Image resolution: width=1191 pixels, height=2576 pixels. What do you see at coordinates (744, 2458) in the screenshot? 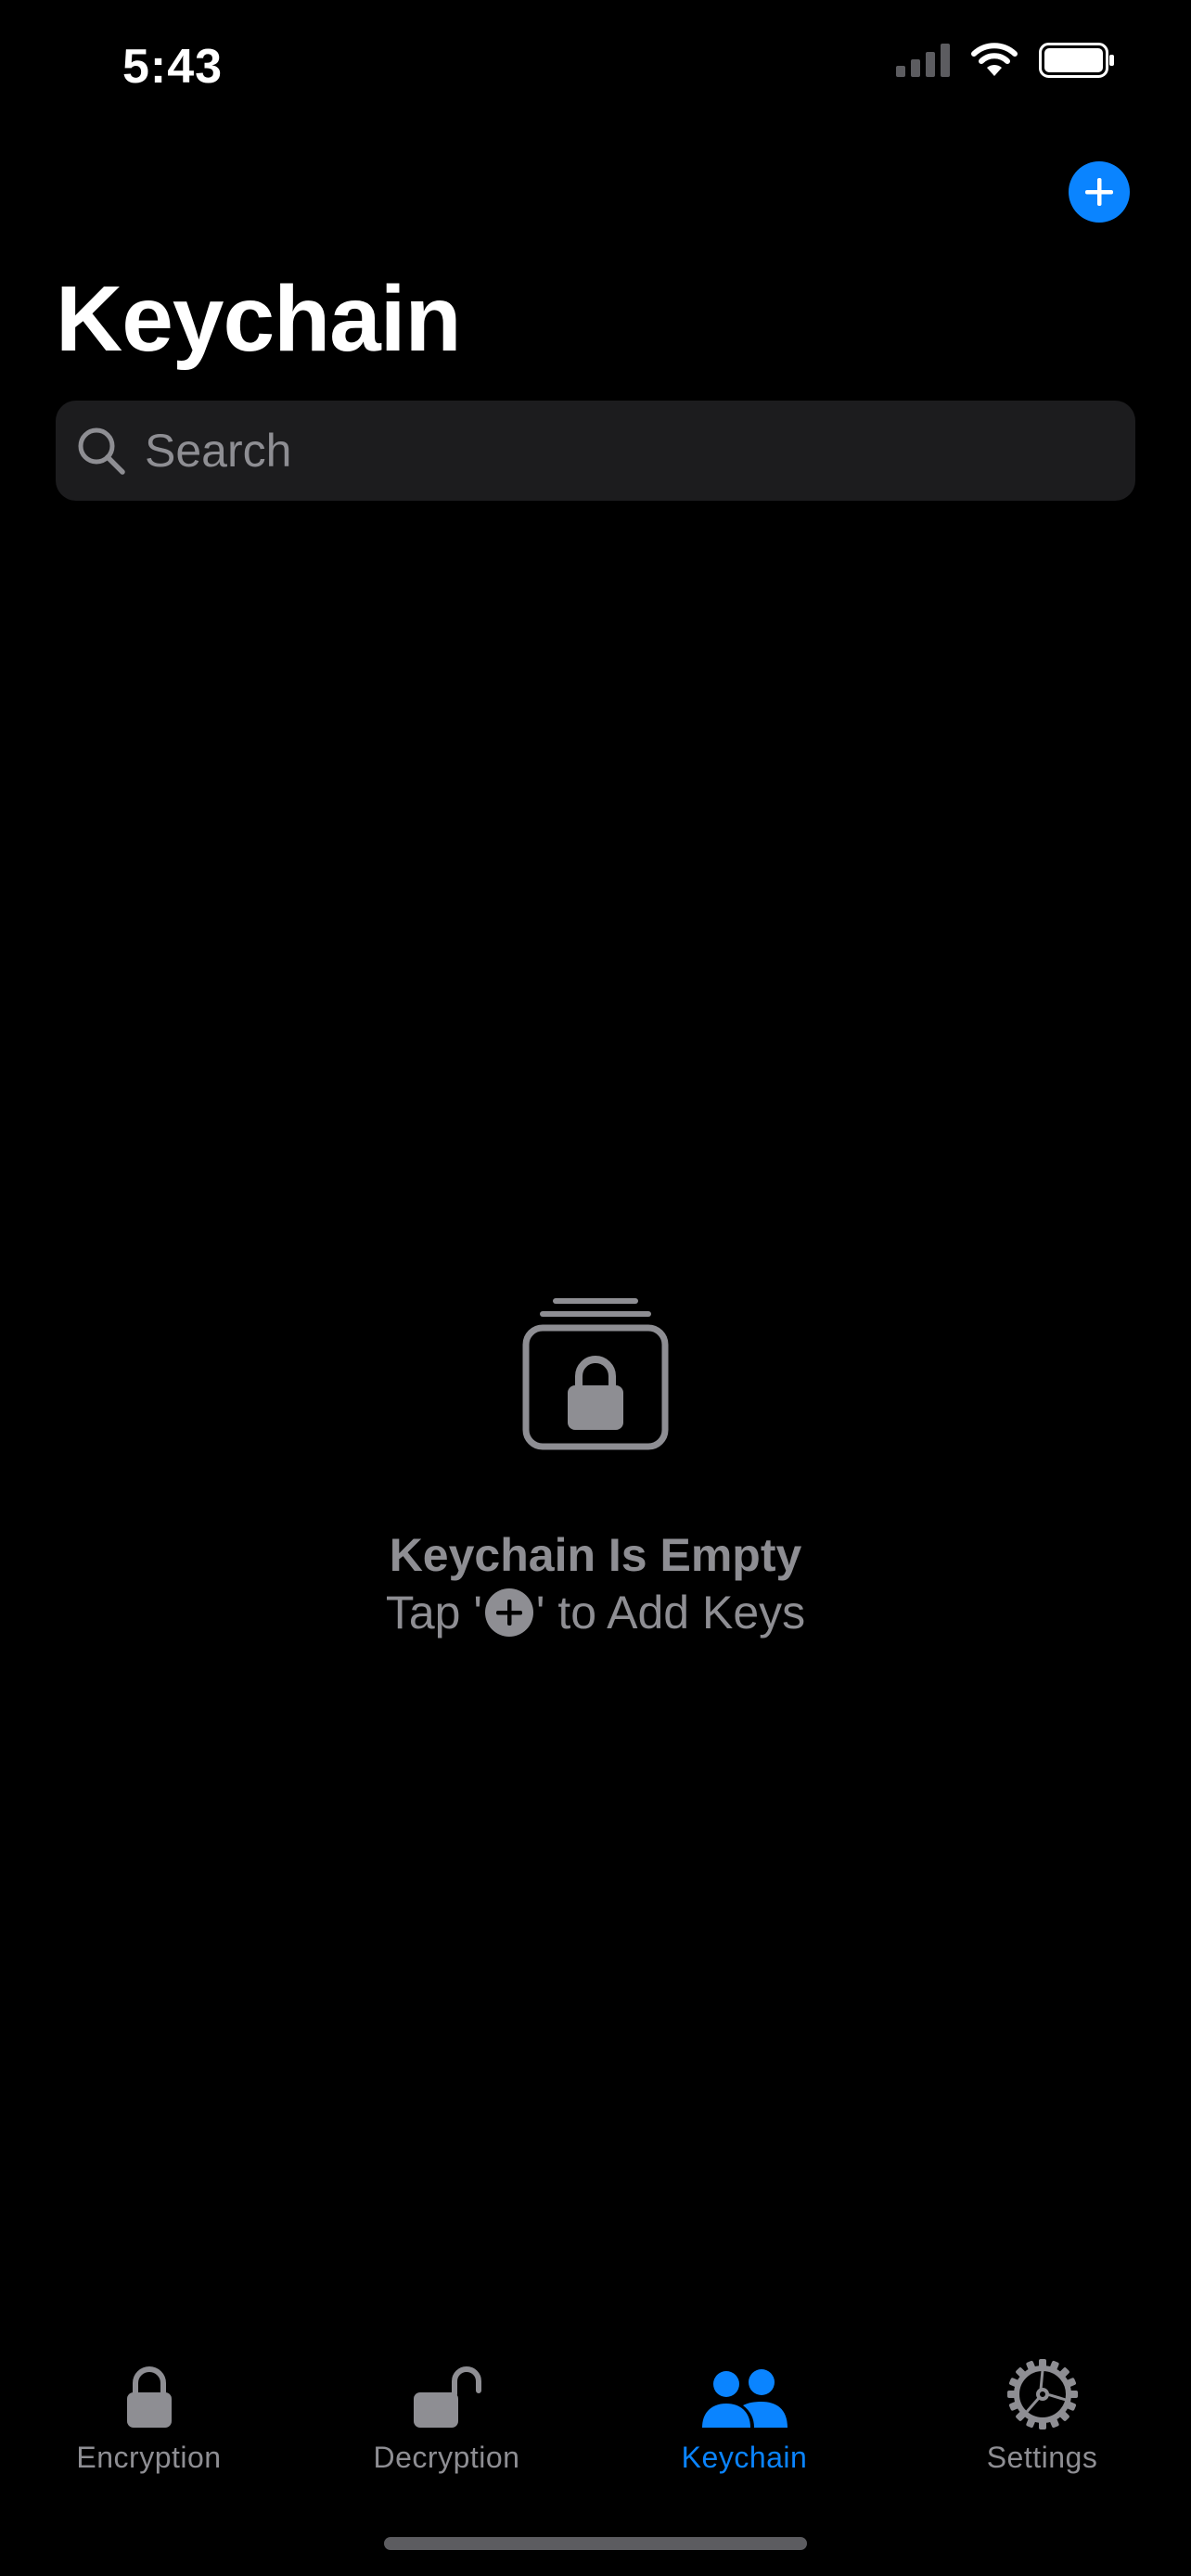
I see `tab-label: Keychain` at bounding box center [744, 2458].